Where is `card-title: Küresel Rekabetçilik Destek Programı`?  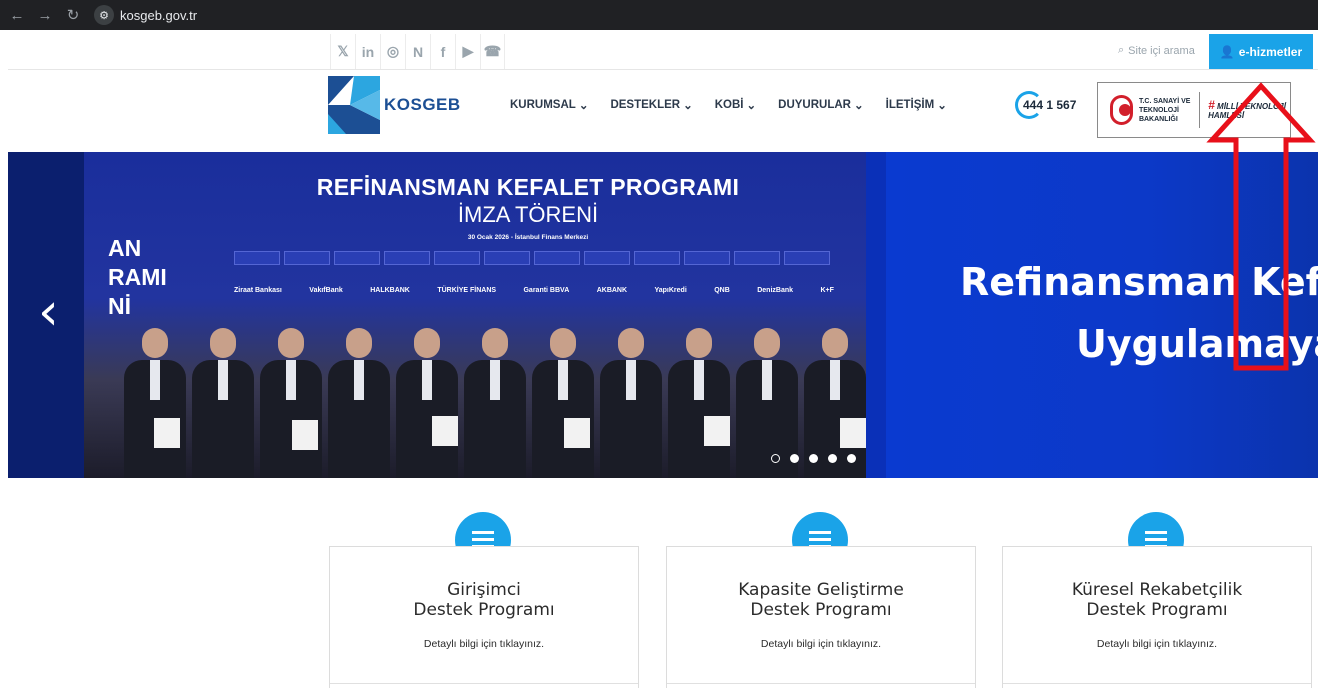 card-title: Küresel Rekabetçilik Destek Programı is located at coordinates (1157, 600).